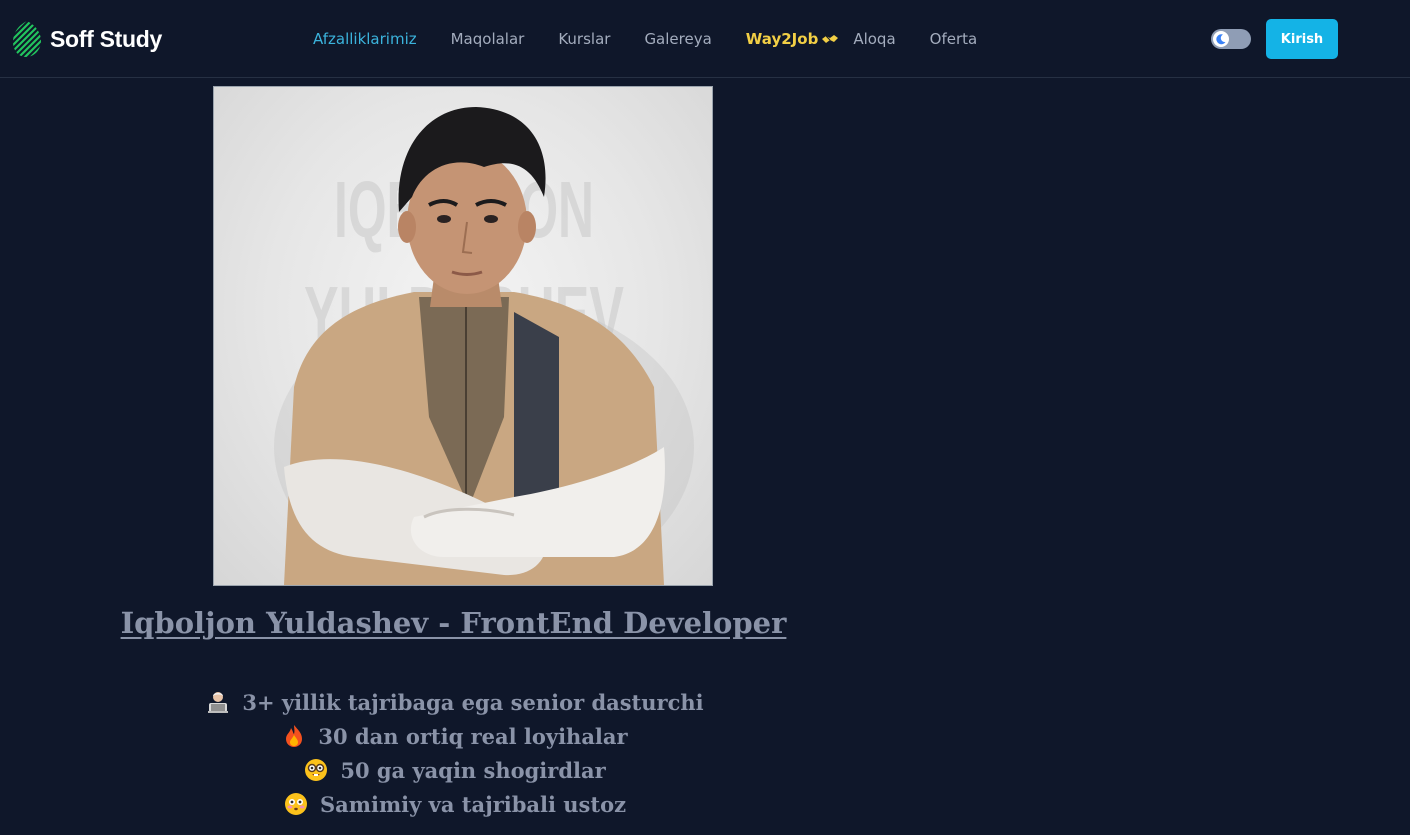 The width and height of the screenshot is (1410, 835). What do you see at coordinates (473, 736) in the screenshot?
I see `feature-text: 30 dan ortiq real loyihalar` at bounding box center [473, 736].